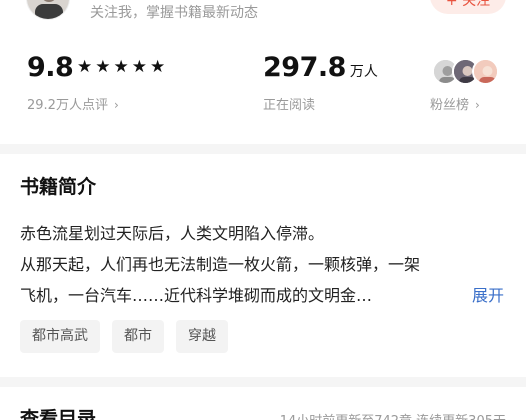 Image resolution: width=526 pixels, height=420 pixels. Describe the element at coordinates (202, 336) in the screenshot. I see `tag-chip: 穿越` at that location.